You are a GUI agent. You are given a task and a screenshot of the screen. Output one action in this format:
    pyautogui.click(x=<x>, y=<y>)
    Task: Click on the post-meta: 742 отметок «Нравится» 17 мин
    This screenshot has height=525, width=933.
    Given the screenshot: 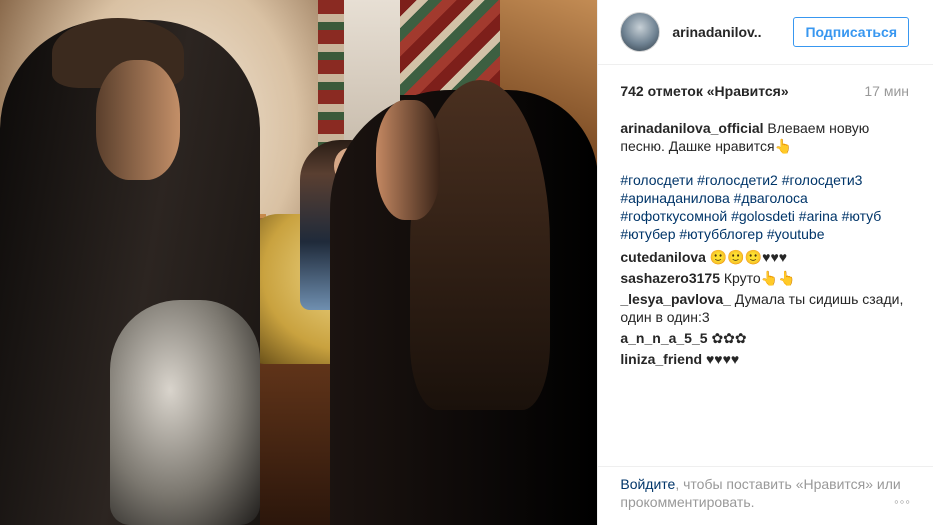 What is the action you would take?
    pyautogui.click(x=764, y=91)
    